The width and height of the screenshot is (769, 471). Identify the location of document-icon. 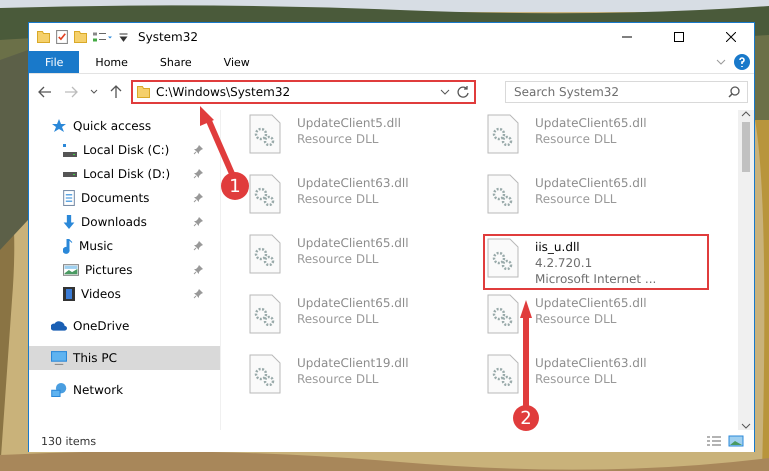
(69, 198).